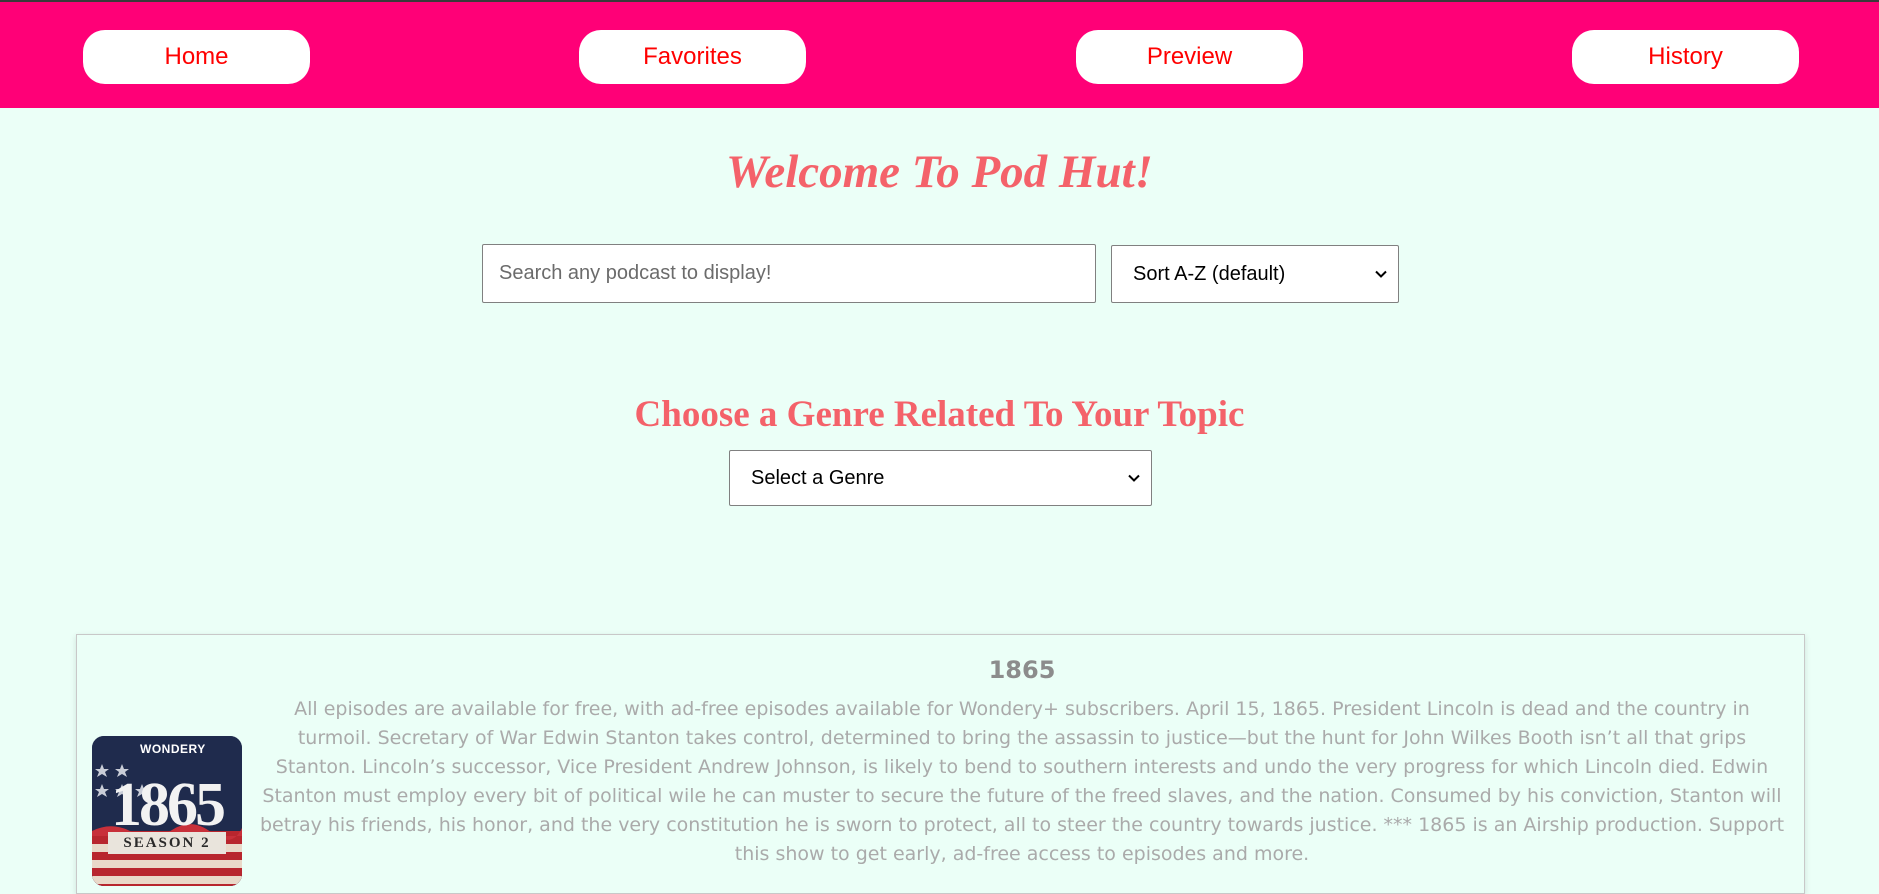  I want to click on sort-select: Sort A-Z (default), so click(1255, 274).